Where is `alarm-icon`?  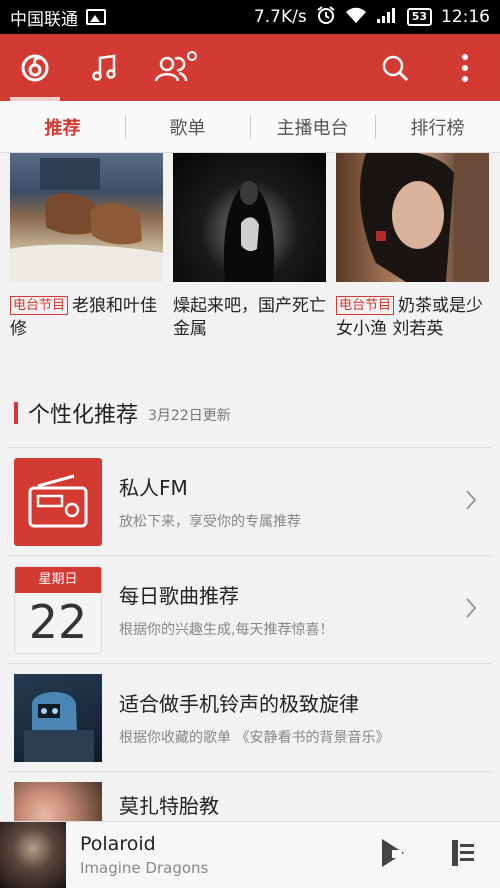
alarm-icon is located at coordinates (326, 17).